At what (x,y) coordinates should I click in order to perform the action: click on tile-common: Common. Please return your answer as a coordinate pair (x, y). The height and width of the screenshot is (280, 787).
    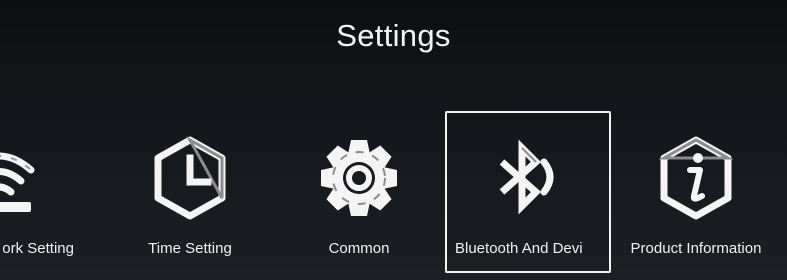
    Looking at the image, I should click on (359, 192).